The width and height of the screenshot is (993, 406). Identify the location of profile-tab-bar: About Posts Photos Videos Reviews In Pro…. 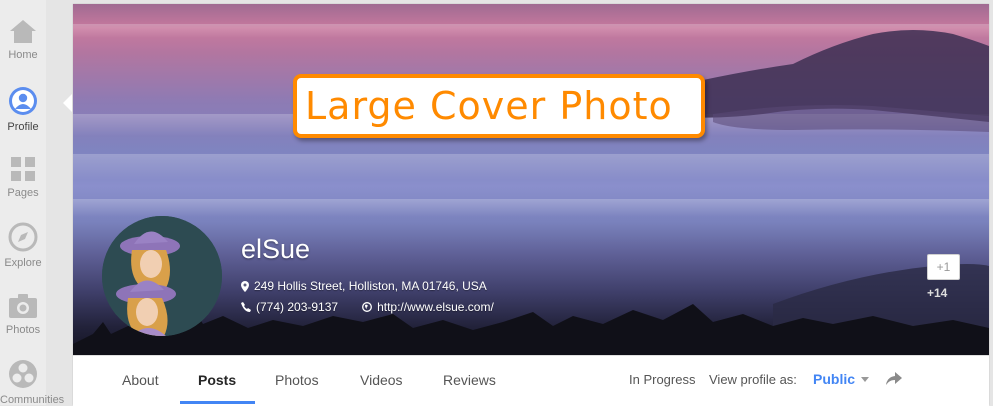
(531, 380).